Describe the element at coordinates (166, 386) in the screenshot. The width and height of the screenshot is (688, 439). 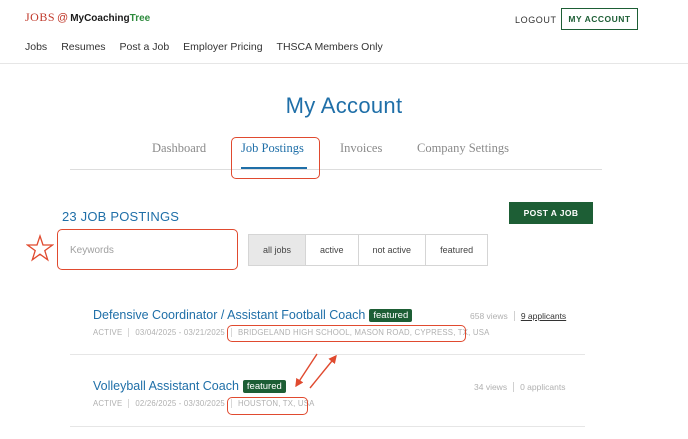
I see `job-title-link: Volleyball Assistant Coach` at that location.